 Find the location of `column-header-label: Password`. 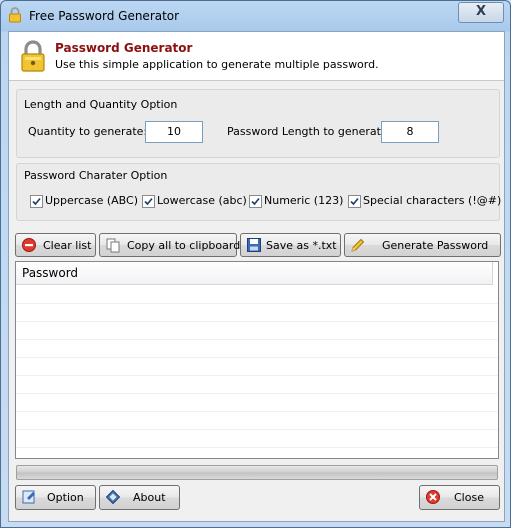

column-header-label: Password is located at coordinates (50, 273).